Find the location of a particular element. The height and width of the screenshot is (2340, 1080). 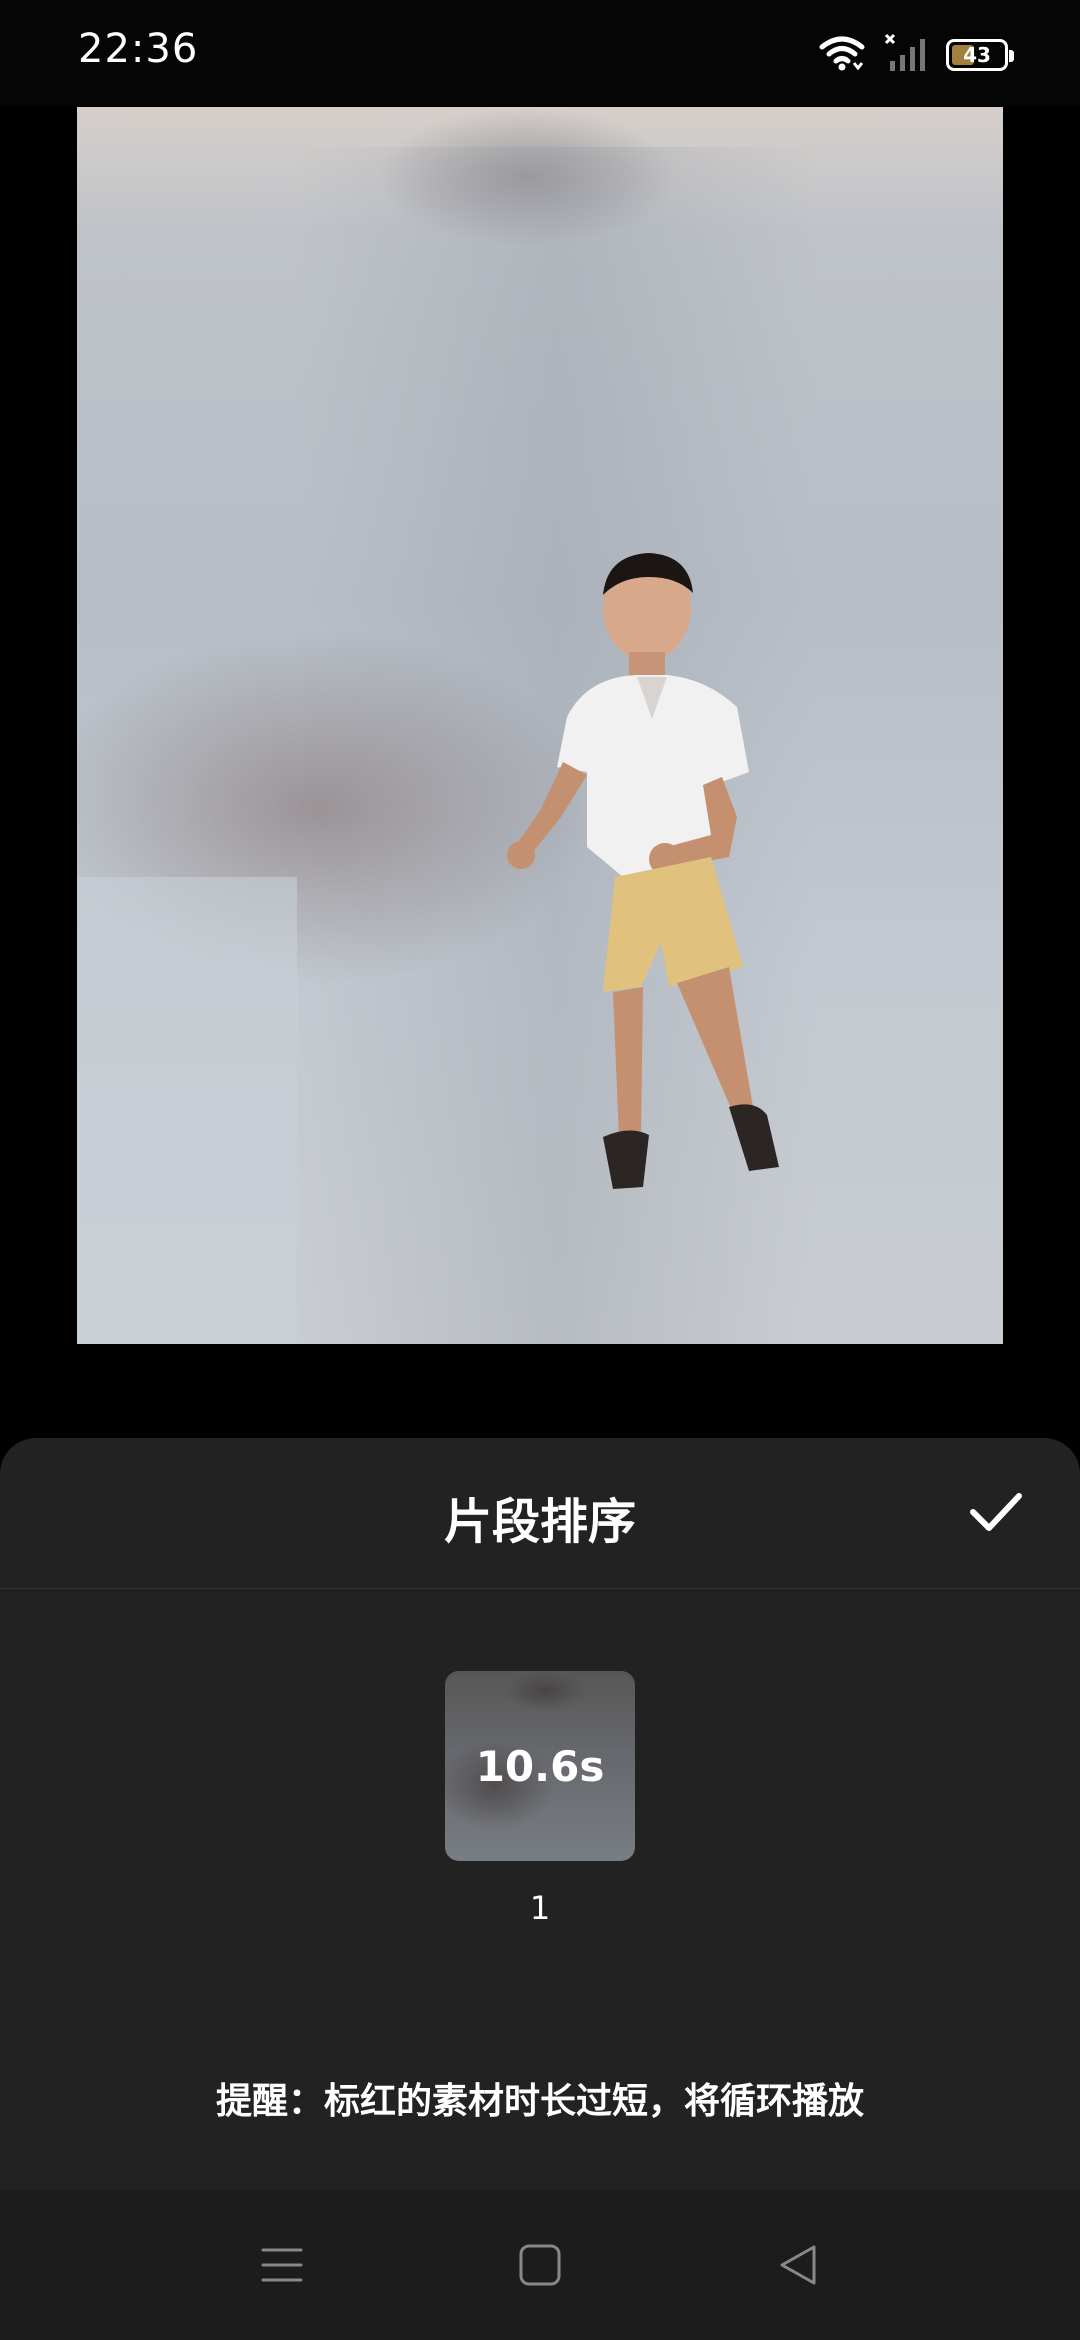

clip-duration: 10.6s is located at coordinates (540, 1766).